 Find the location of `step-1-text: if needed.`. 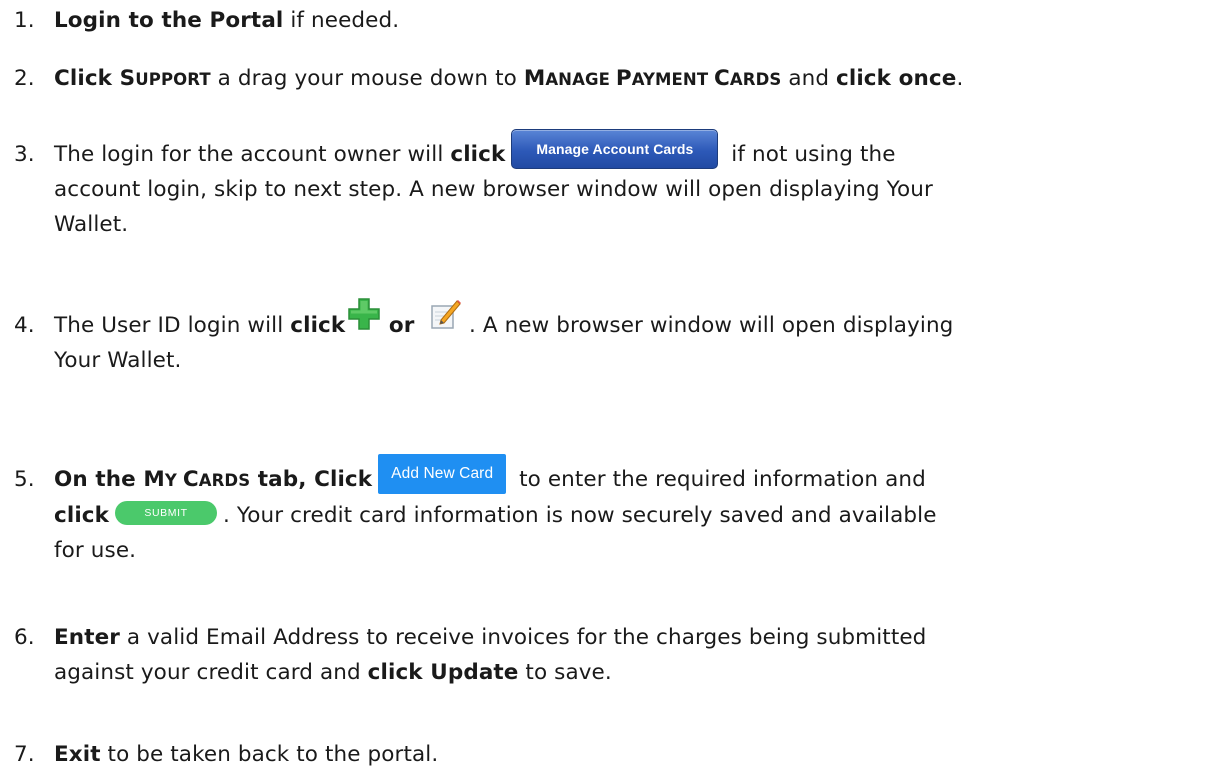

step-1-text: if needed. is located at coordinates (341, 20).